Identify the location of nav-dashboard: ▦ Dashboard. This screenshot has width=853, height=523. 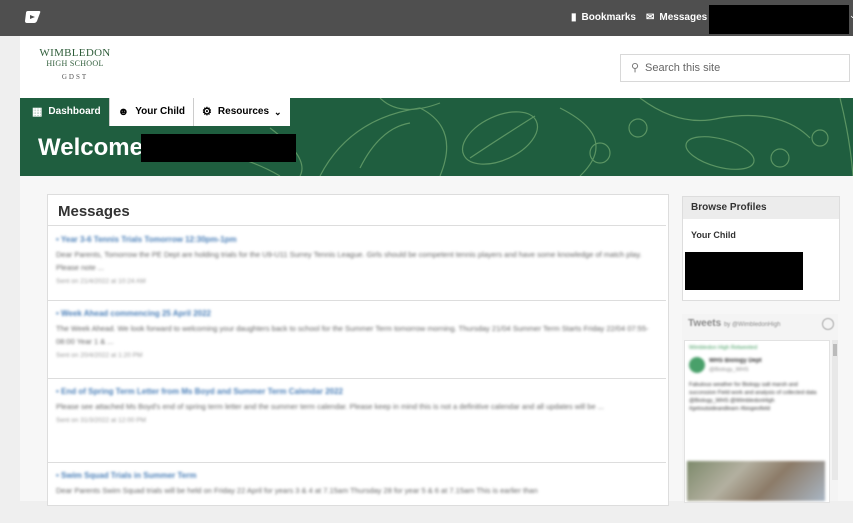
(67, 112).